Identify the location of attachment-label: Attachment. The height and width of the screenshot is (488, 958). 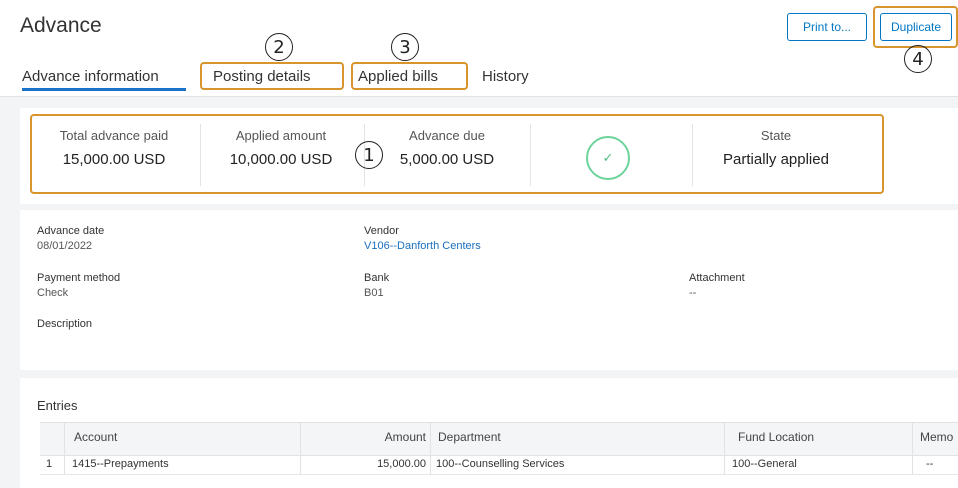
(717, 278).